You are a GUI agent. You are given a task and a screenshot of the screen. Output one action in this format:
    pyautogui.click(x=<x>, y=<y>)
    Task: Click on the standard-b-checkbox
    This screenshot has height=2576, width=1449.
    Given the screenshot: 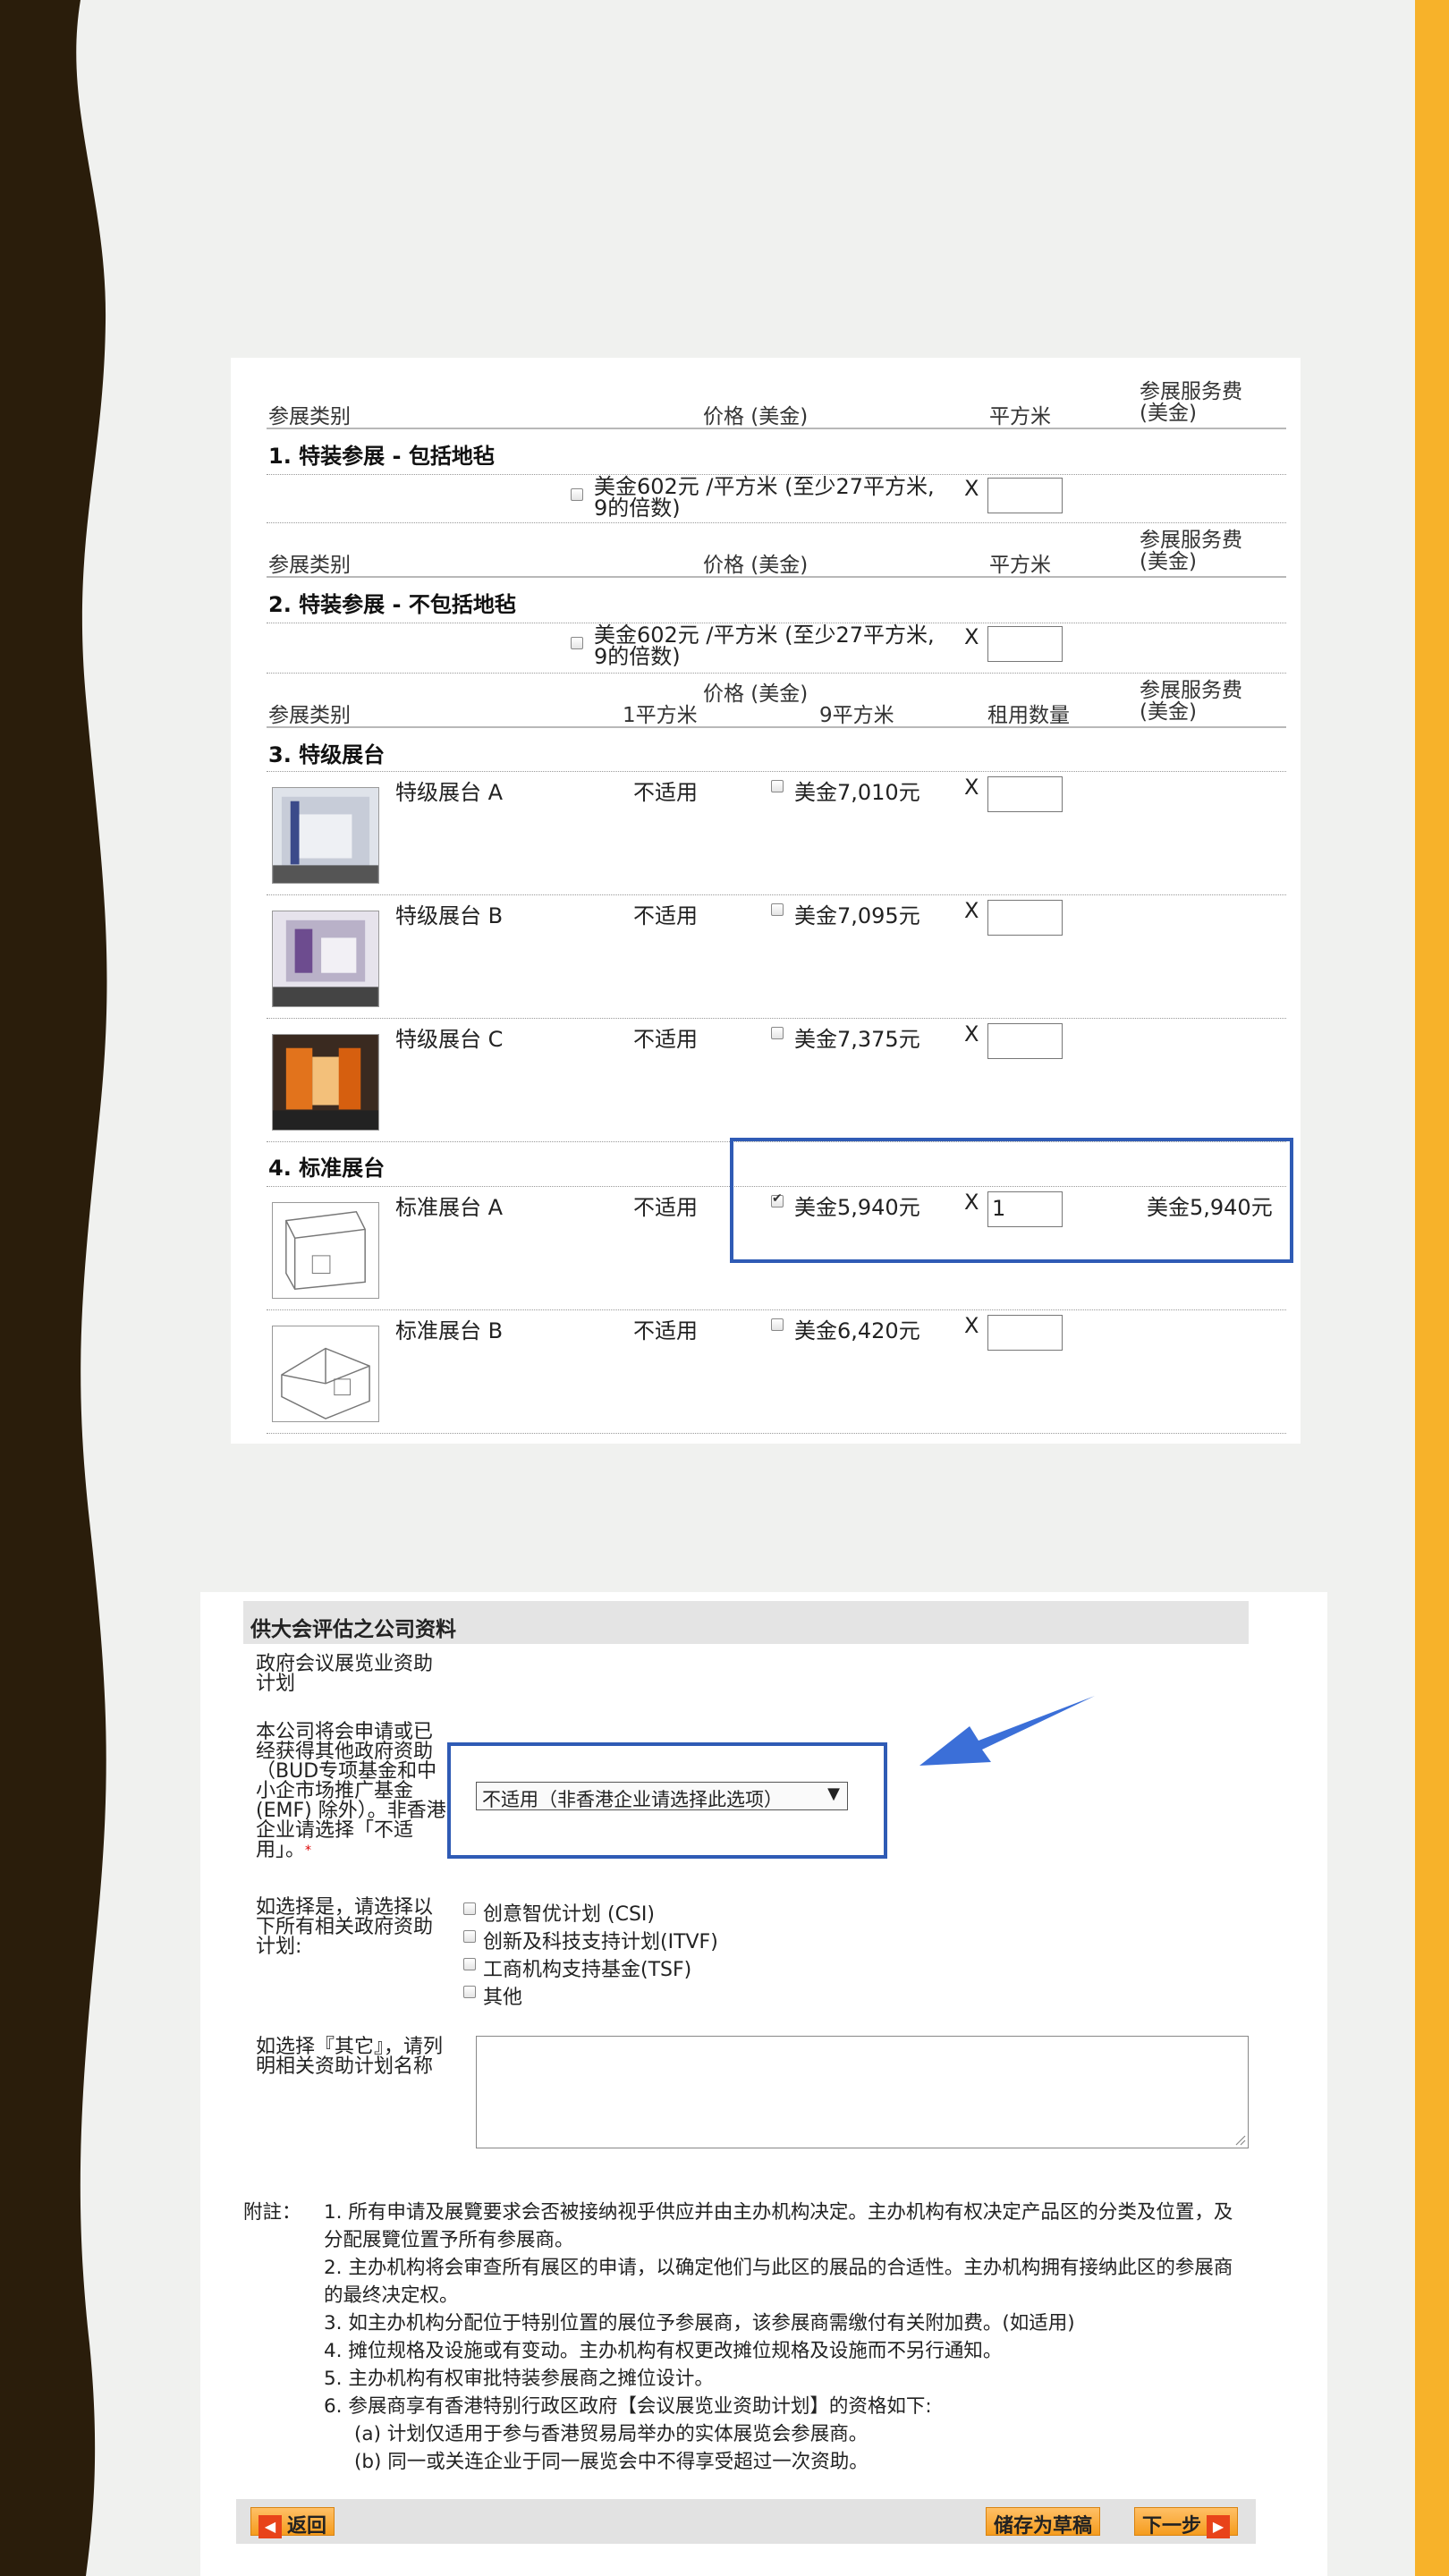 What is the action you would take?
    pyautogui.click(x=777, y=1324)
    